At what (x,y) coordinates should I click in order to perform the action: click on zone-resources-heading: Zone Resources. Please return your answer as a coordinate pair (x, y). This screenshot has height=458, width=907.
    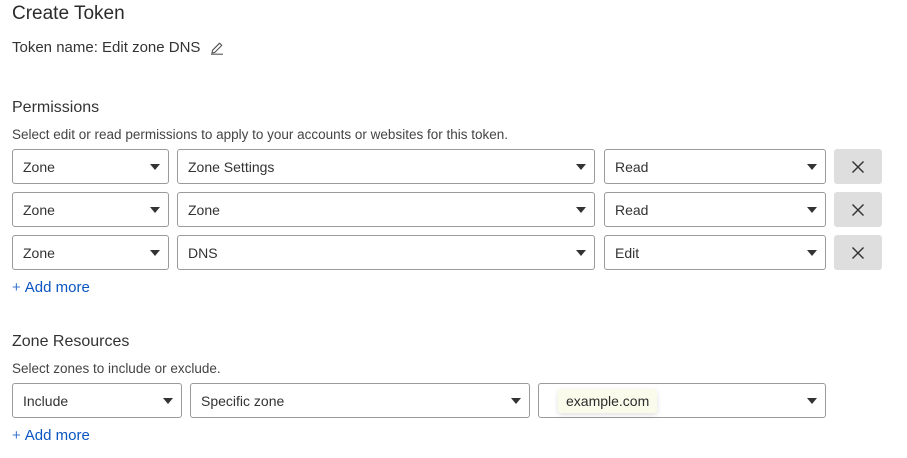
    Looking at the image, I should click on (71, 341).